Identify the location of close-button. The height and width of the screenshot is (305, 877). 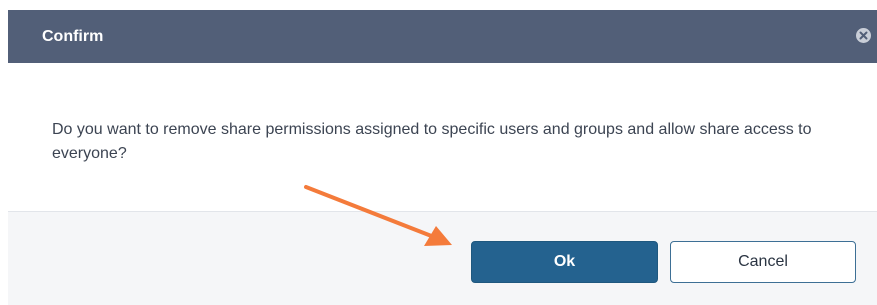
(863, 35).